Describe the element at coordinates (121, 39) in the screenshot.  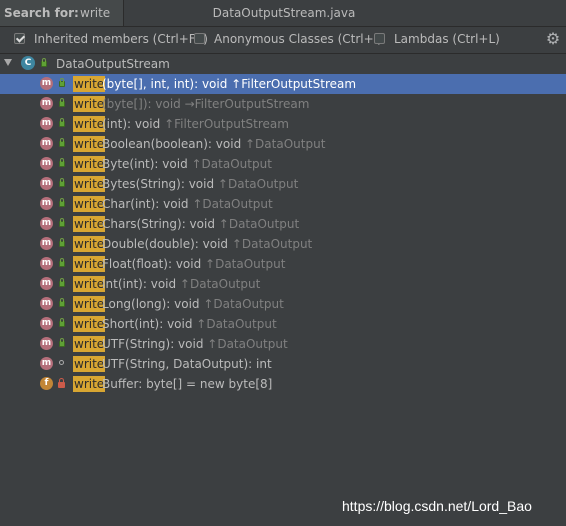
I see `inherited-members-label: Inherited members (Ctrl+F3)` at that location.